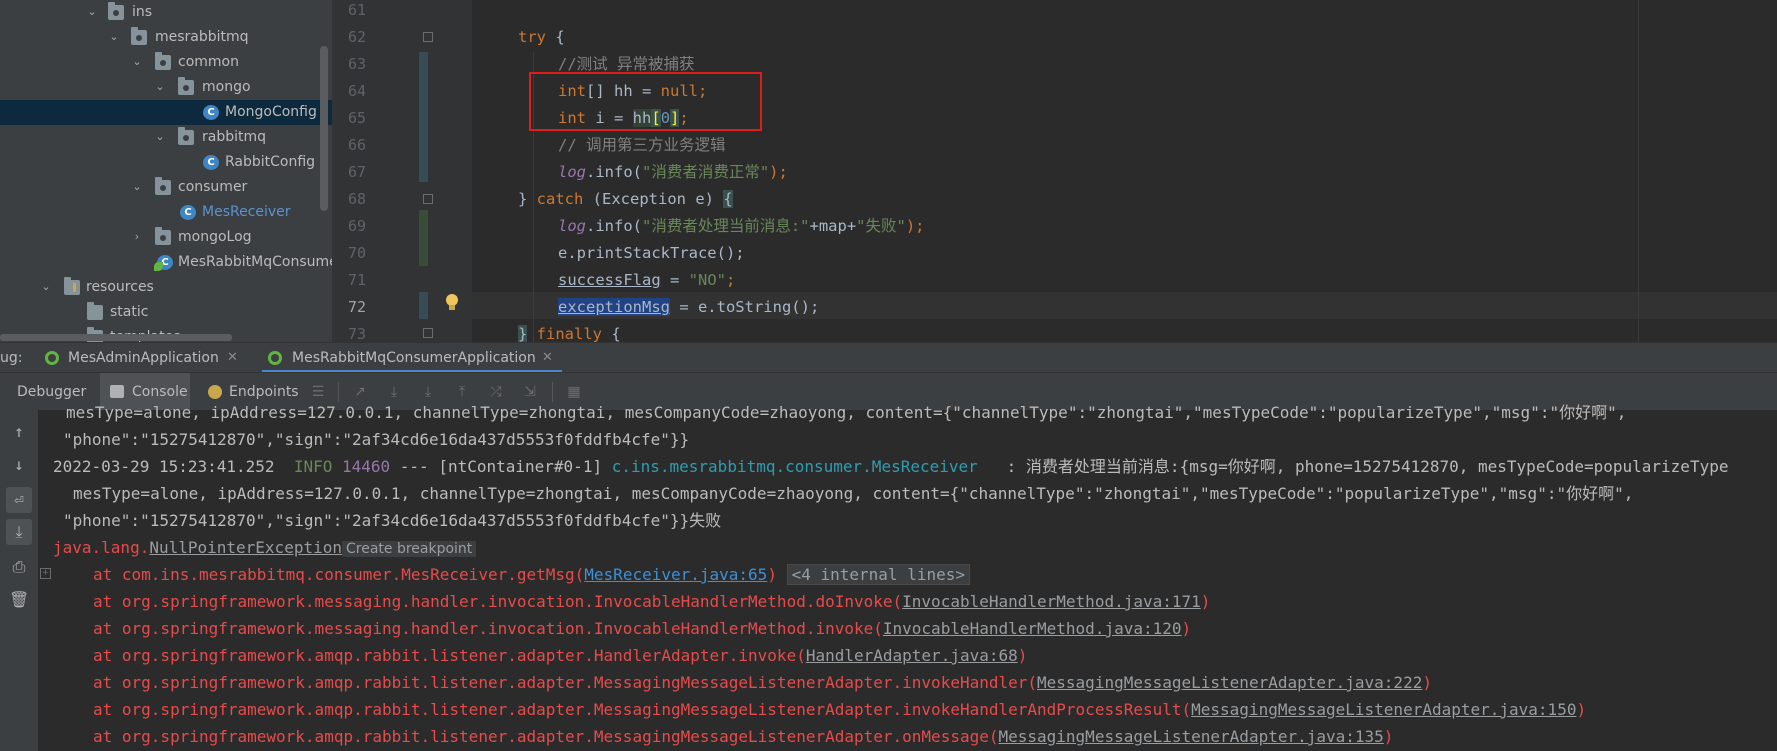 The height and width of the screenshot is (751, 1777). Describe the element at coordinates (166, 162) in the screenshot. I see `tree-item-rabbitconfig: C RabbitConfig` at that location.